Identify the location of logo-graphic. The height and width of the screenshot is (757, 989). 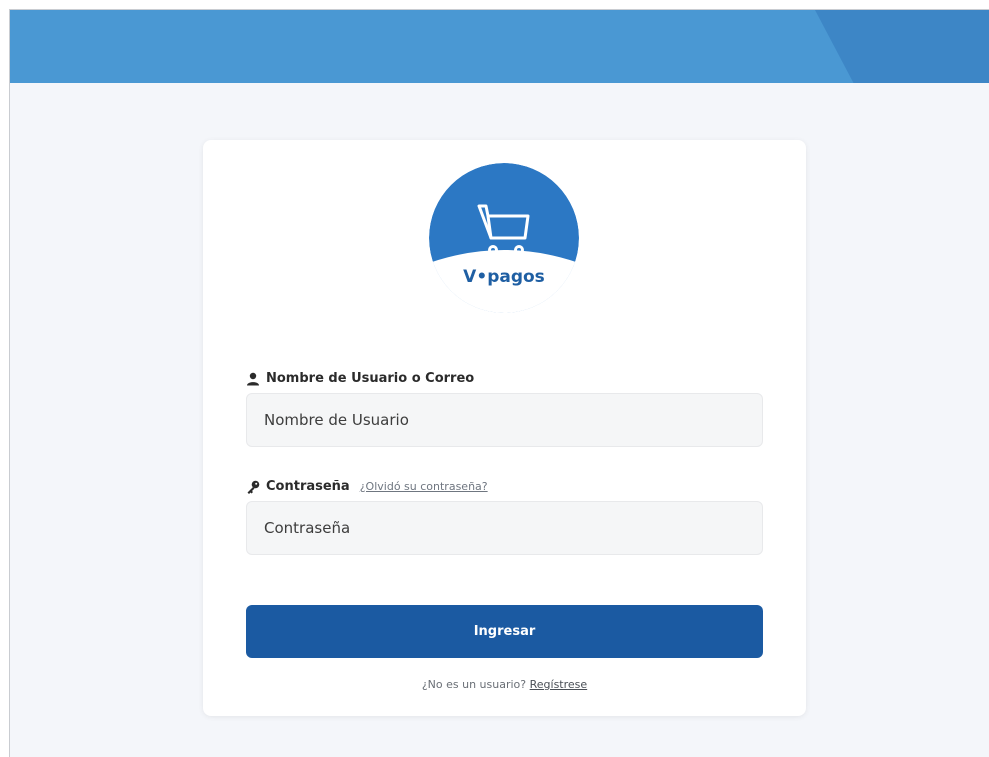
(504, 238).